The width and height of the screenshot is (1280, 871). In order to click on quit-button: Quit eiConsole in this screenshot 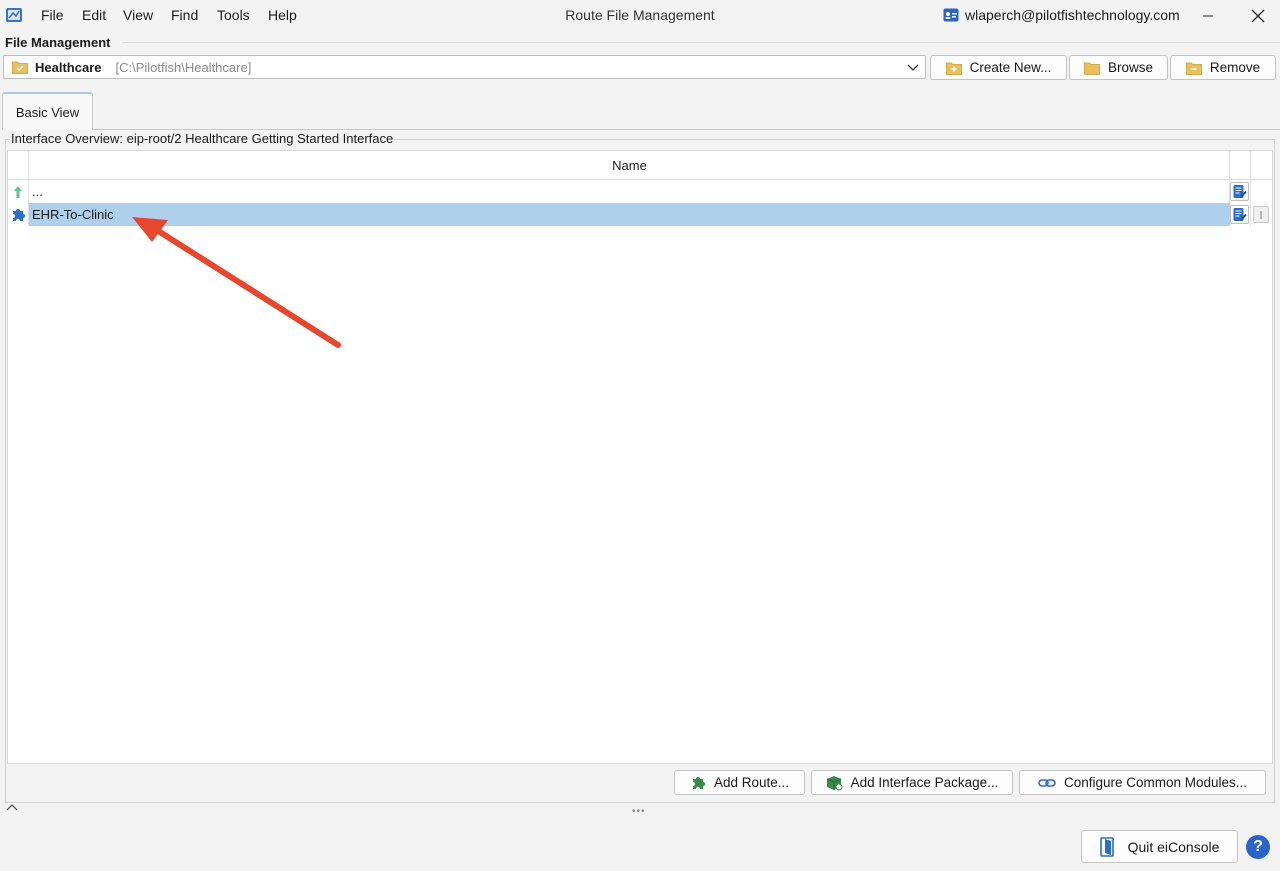, I will do `click(1159, 846)`.